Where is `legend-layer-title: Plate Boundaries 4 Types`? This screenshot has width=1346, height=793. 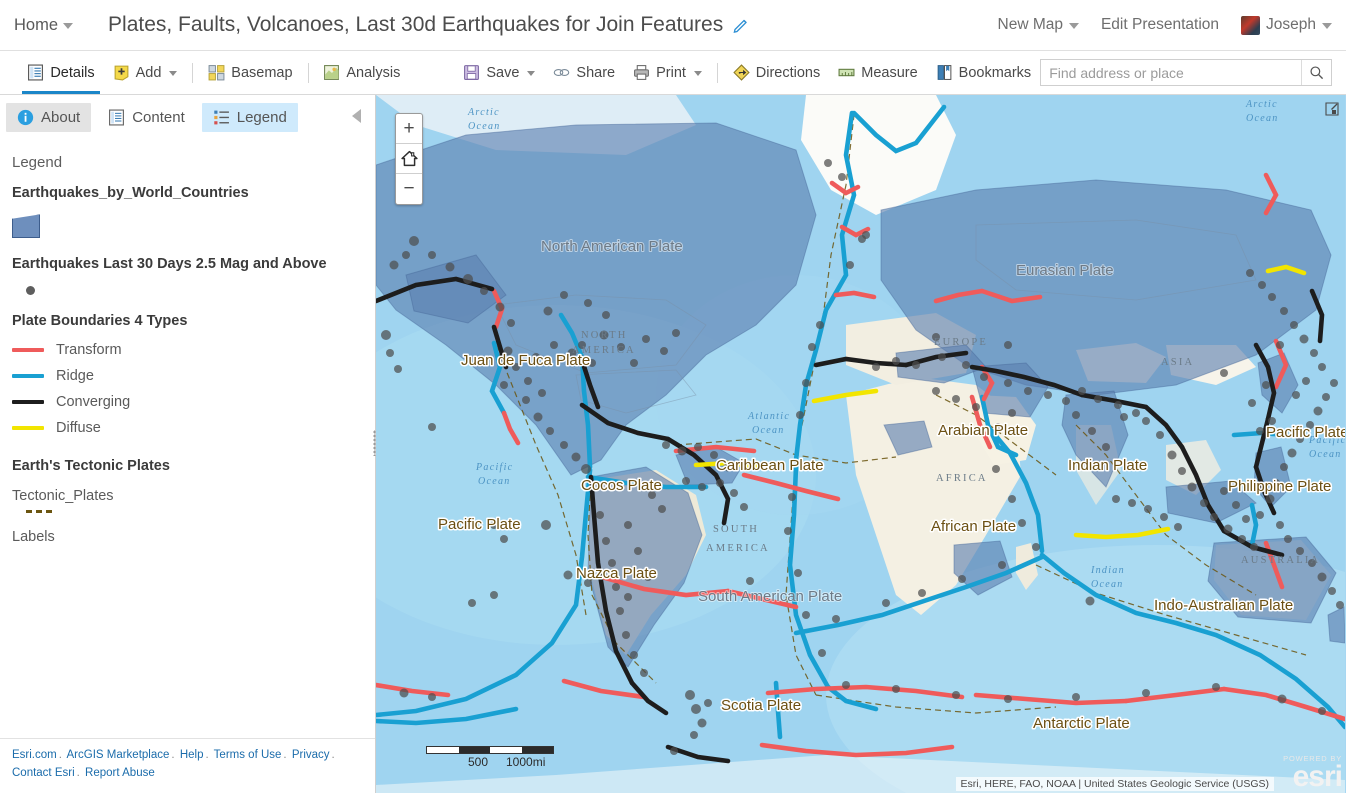
legend-layer-title: Plate Boundaries 4 Types is located at coordinates (100, 320).